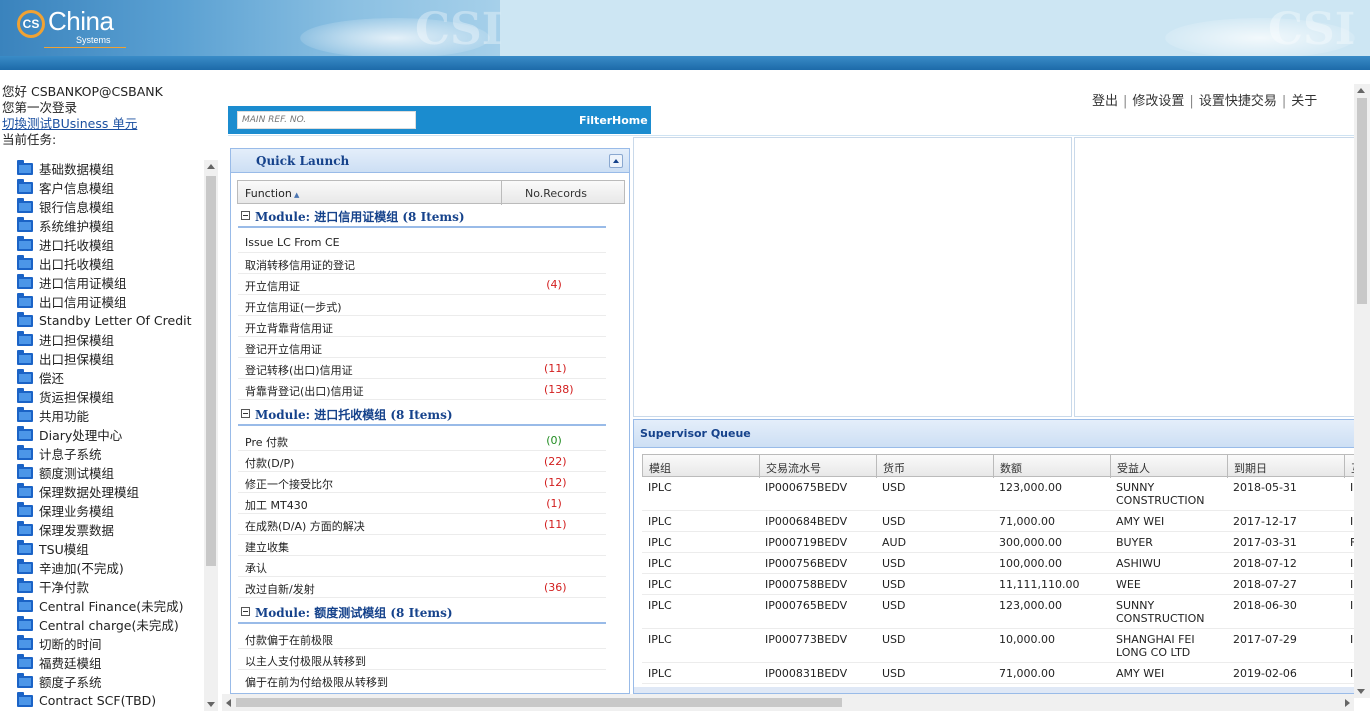 This screenshot has height=711, width=1370. Describe the element at coordinates (40, 377) in the screenshot. I see `tree-item: 偿还` at that location.